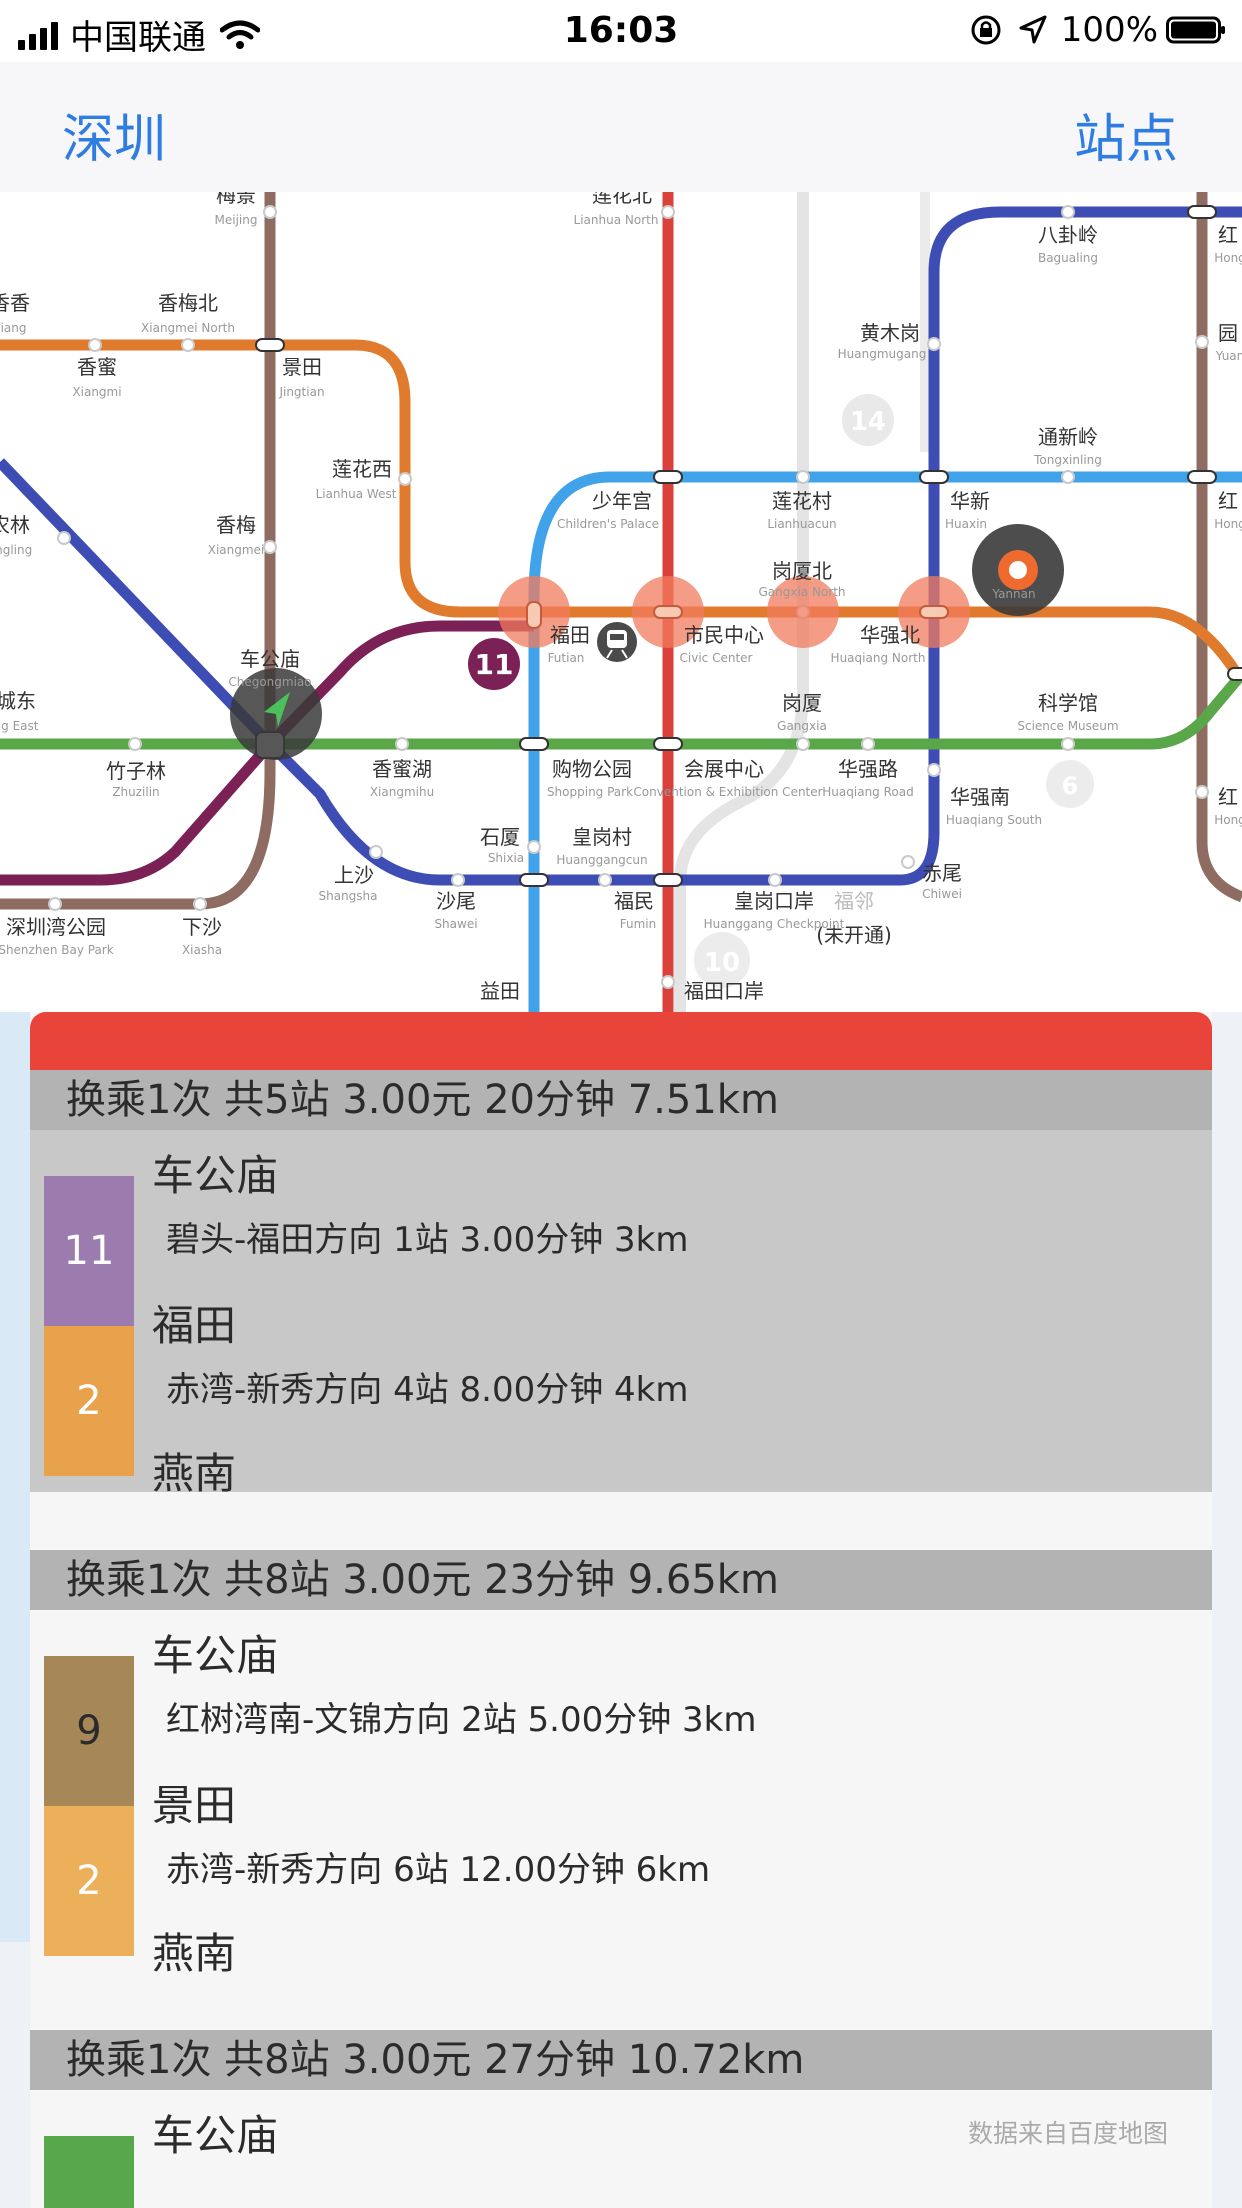 The image size is (1242, 2208). I want to click on line-badge: 2, so click(89, 1401).